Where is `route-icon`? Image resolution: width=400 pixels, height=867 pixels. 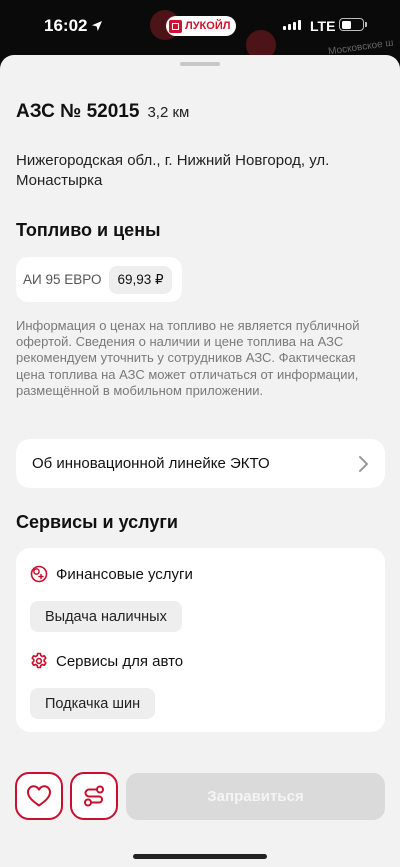 route-icon is located at coordinates (94, 796).